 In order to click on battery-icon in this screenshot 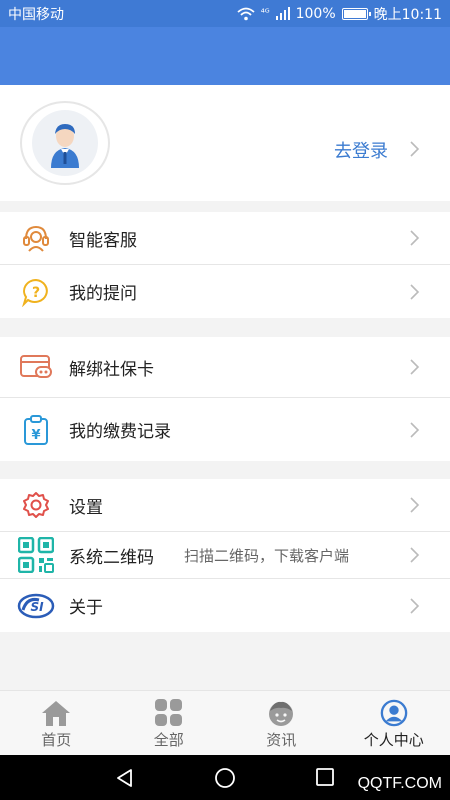, I will do `click(356, 13)`.